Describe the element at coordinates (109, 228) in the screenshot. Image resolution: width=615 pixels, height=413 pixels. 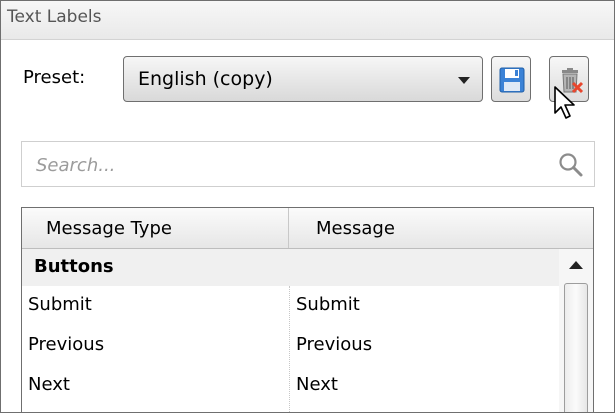
I see `column-header-message-type: Message Type` at that location.